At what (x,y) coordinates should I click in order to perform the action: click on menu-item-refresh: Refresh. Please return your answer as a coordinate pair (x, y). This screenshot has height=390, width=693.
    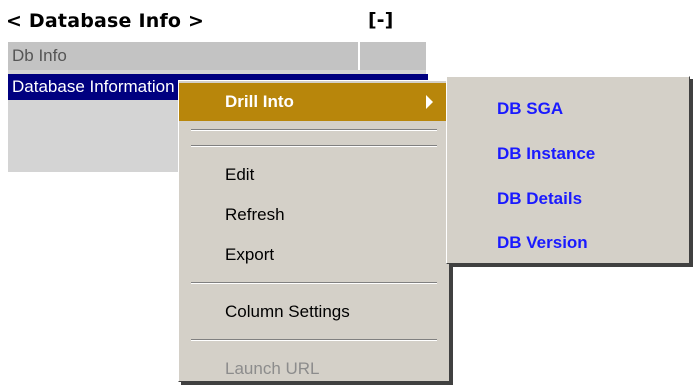
    Looking at the image, I should click on (314, 215).